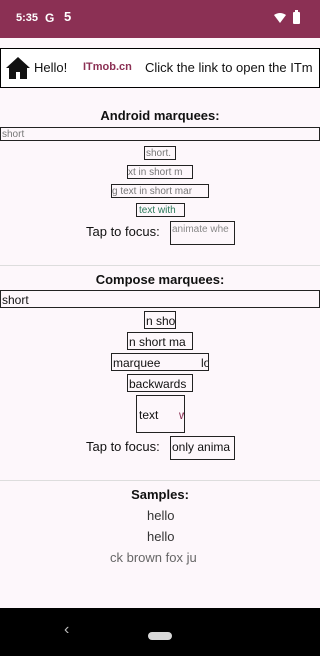 The image size is (320, 656). I want to click on compose-marquee-6: textw, so click(160, 414).